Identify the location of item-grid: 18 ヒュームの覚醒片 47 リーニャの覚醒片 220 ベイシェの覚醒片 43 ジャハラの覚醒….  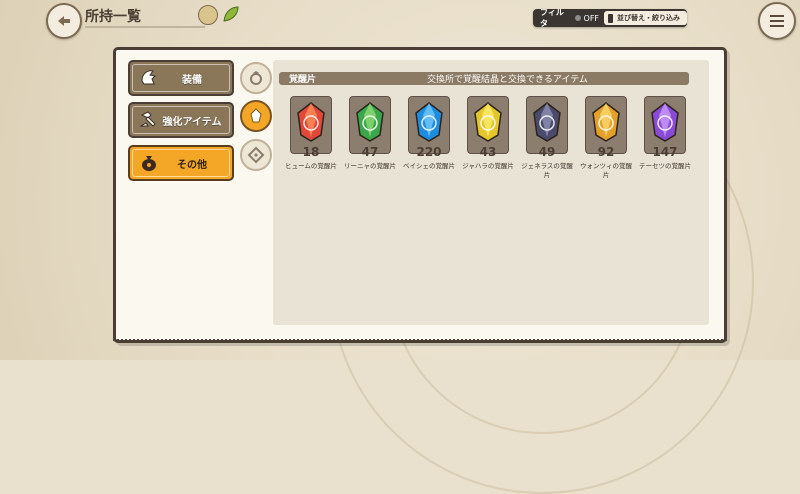
(488, 138).